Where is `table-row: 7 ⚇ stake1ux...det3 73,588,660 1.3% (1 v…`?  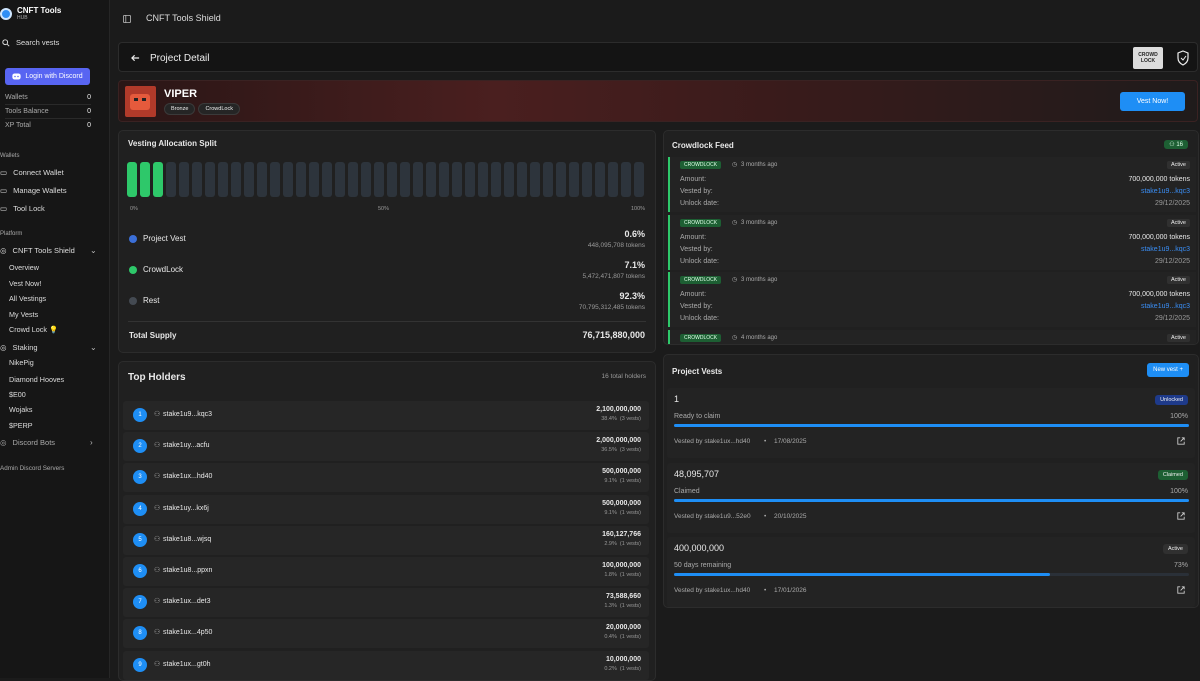
table-row: 7 ⚇ stake1ux...det3 73,588,660 1.3% (1 v… is located at coordinates (386, 603).